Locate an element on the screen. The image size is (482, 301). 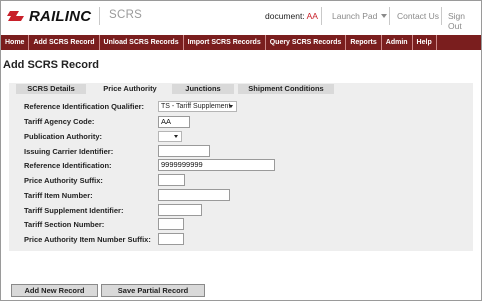
tariff-agency-code-input: AA is located at coordinates (174, 122).